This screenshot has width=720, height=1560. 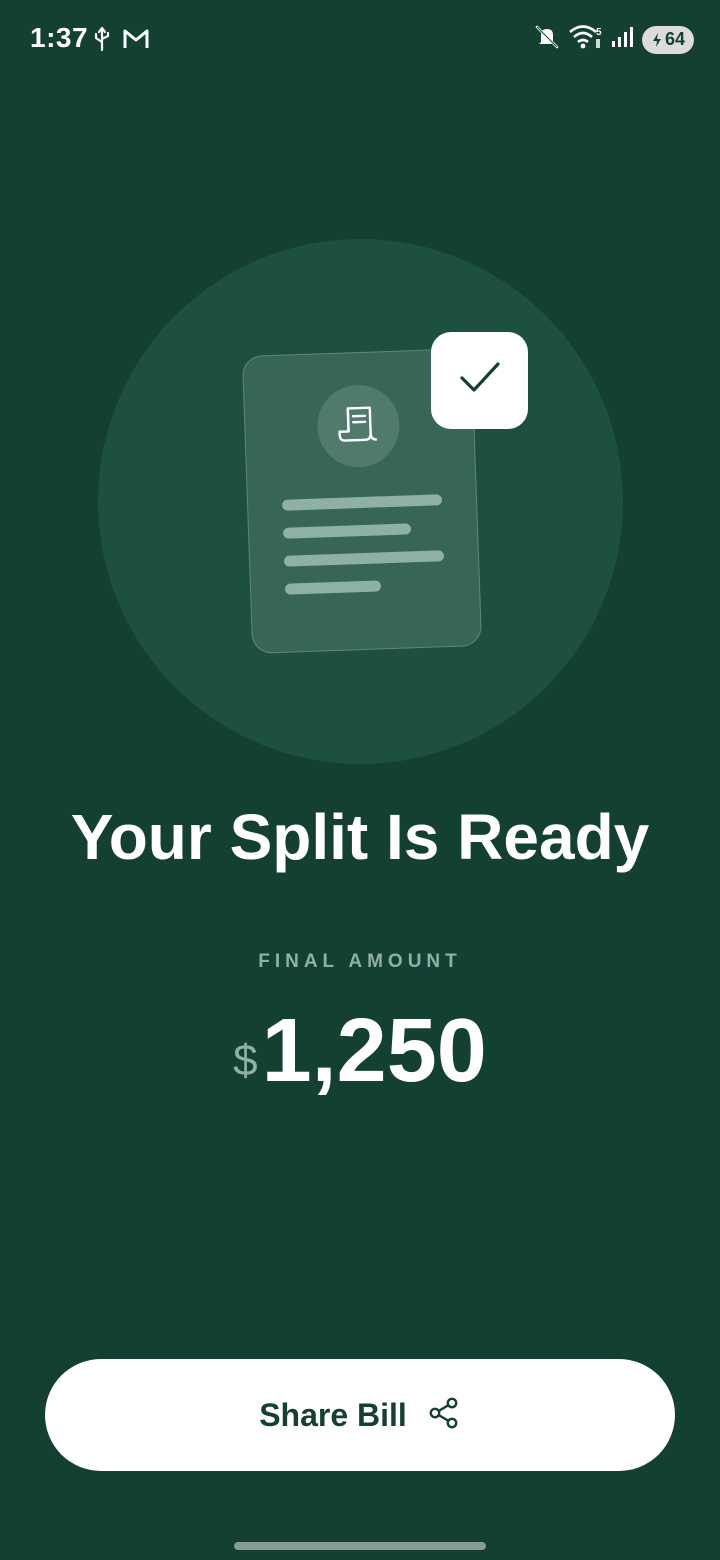 I want to click on share-button-label: Share Bill, so click(x=333, y=1414).